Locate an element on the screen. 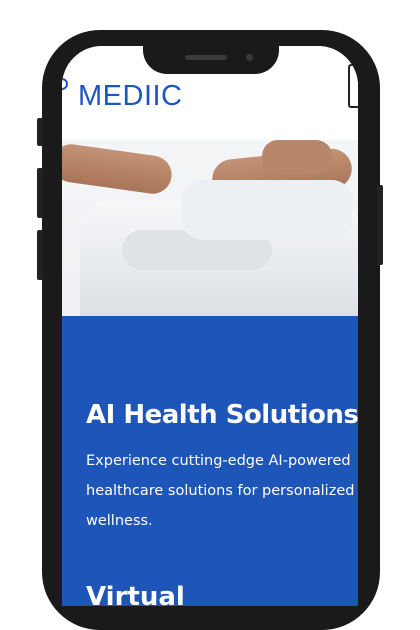 The width and height of the screenshot is (420, 630). phone-speaker is located at coordinates (206, 57).